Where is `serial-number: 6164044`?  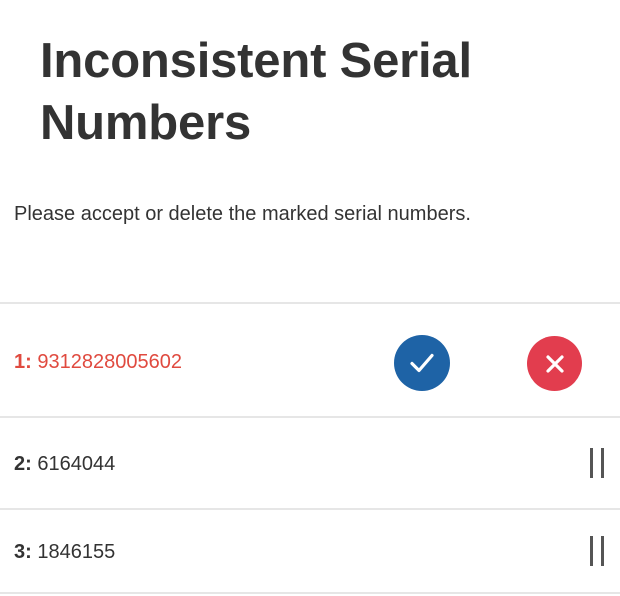 serial-number: 6164044 is located at coordinates (76, 464).